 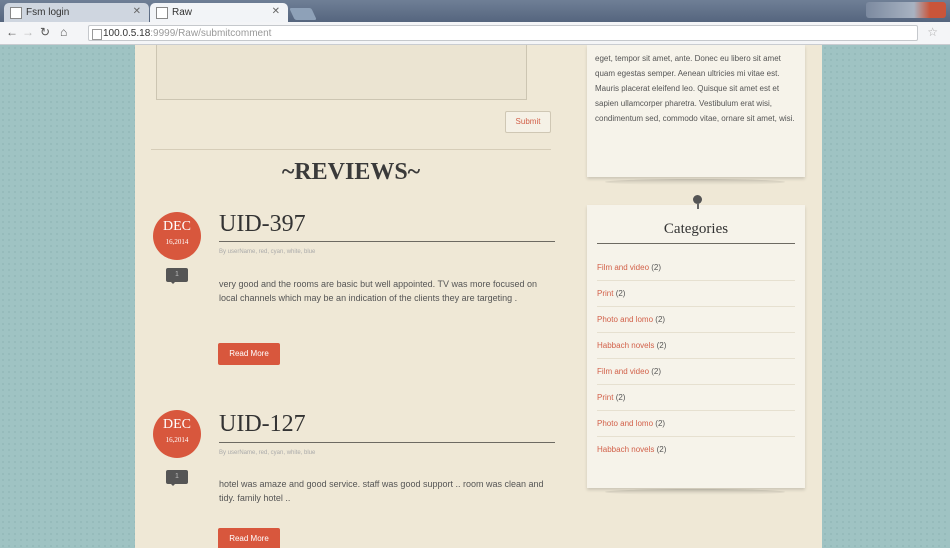 What do you see at coordinates (45, 32) in the screenshot?
I see `reload-icon: ↻` at bounding box center [45, 32].